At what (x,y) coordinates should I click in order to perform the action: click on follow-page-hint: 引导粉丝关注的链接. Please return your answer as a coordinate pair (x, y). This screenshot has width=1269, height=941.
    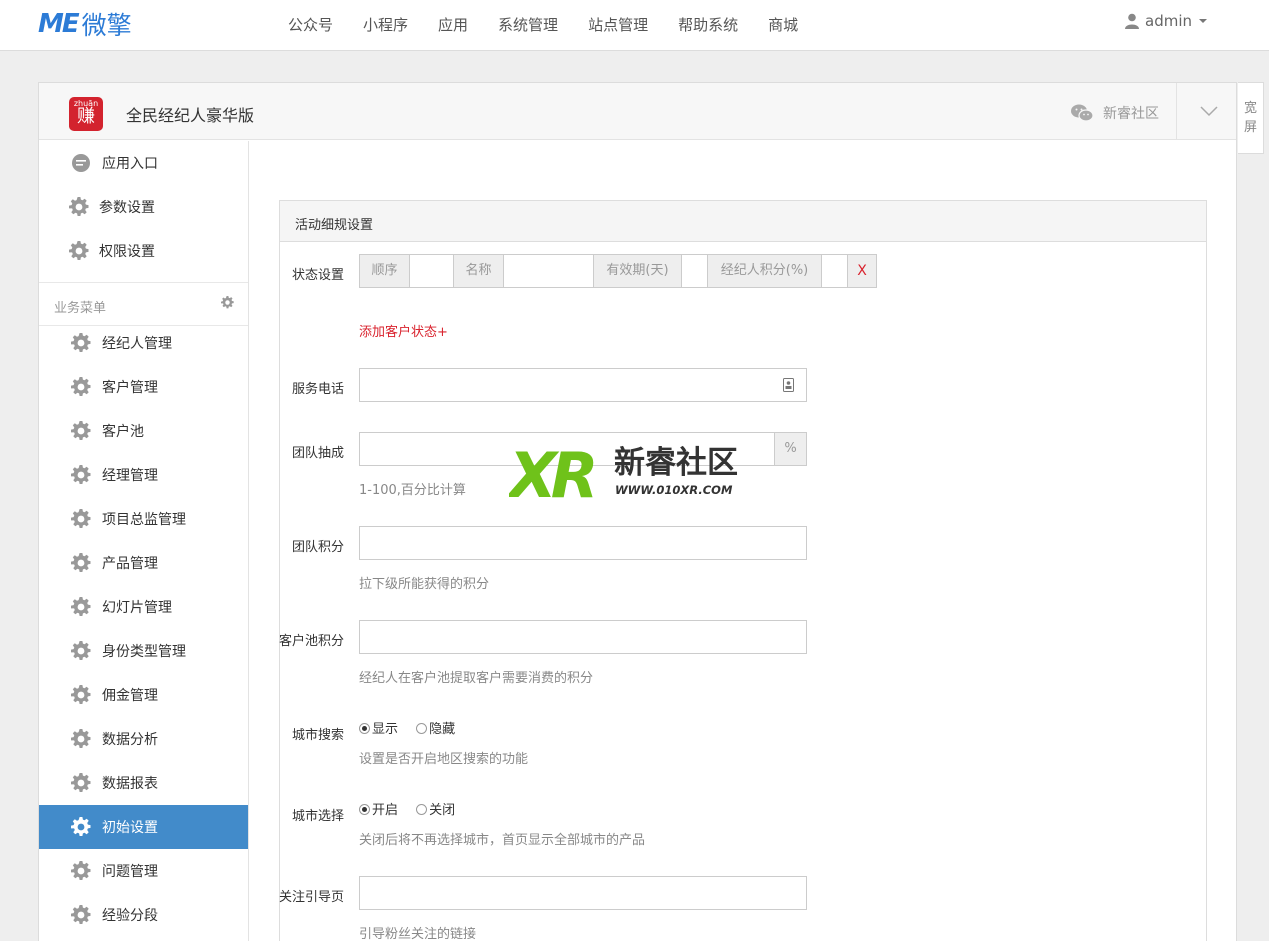
    Looking at the image, I should click on (418, 934).